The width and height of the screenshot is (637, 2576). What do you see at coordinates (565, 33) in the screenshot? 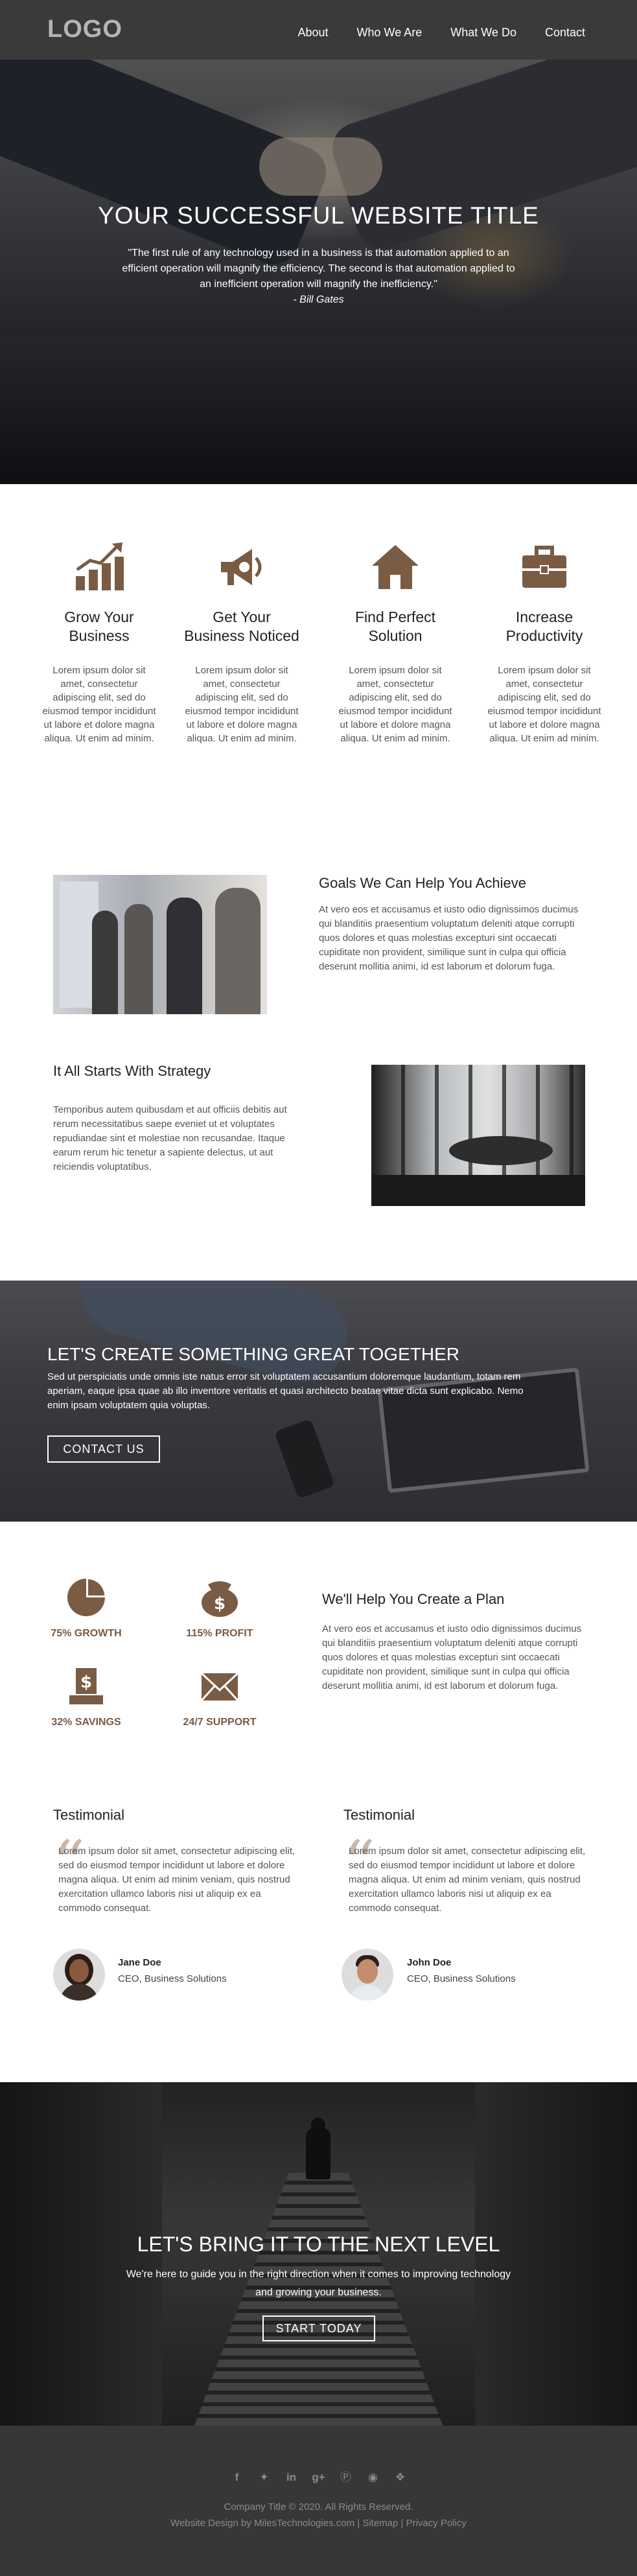
I see `nav-contact: Contact` at bounding box center [565, 33].